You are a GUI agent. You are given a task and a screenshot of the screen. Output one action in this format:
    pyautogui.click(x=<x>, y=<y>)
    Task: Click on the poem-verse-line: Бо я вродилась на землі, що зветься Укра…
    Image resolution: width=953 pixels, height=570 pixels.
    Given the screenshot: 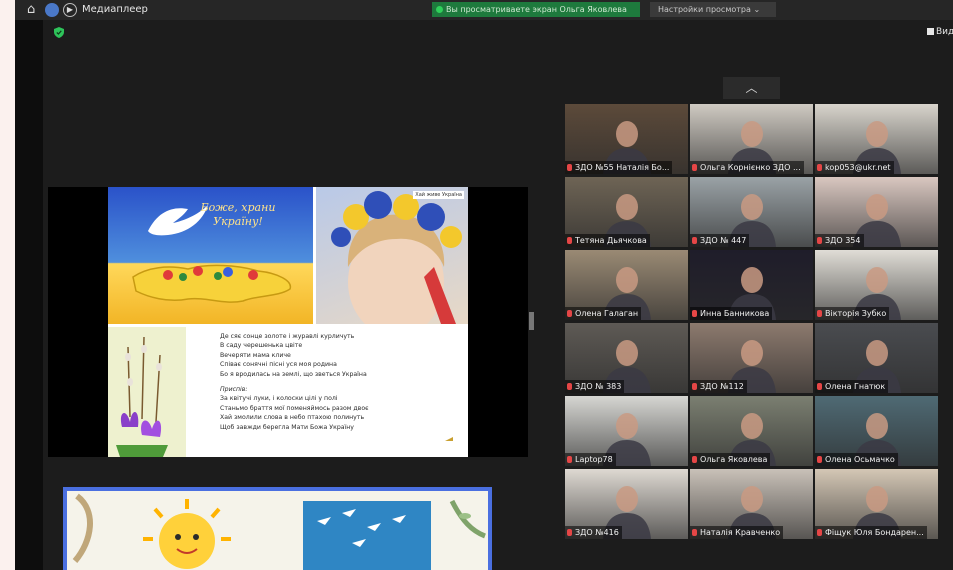 What is the action you would take?
    pyautogui.click(x=293, y=374)
    